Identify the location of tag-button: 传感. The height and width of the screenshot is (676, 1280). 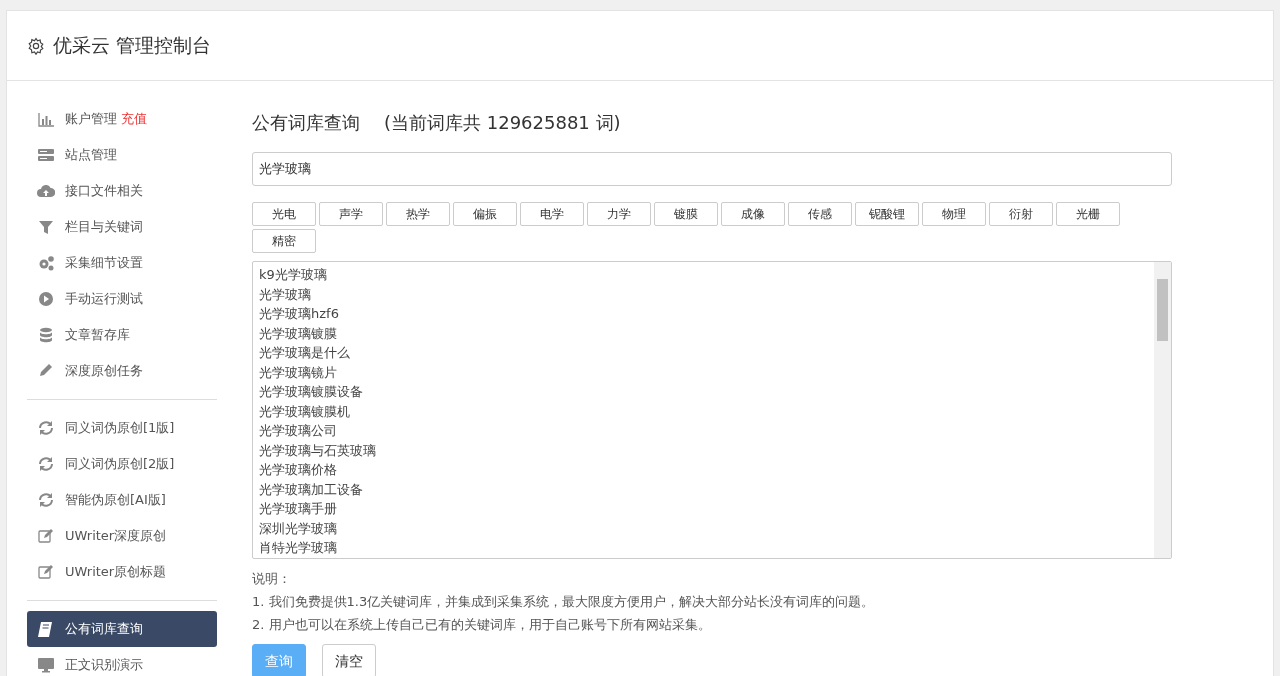
(820, 214).